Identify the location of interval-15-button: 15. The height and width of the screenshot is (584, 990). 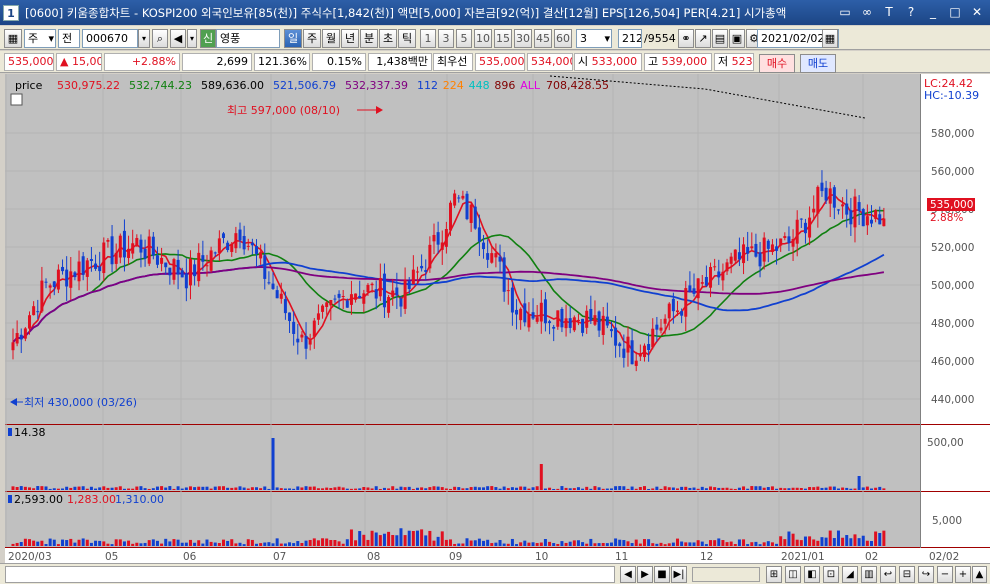
(503, 38).